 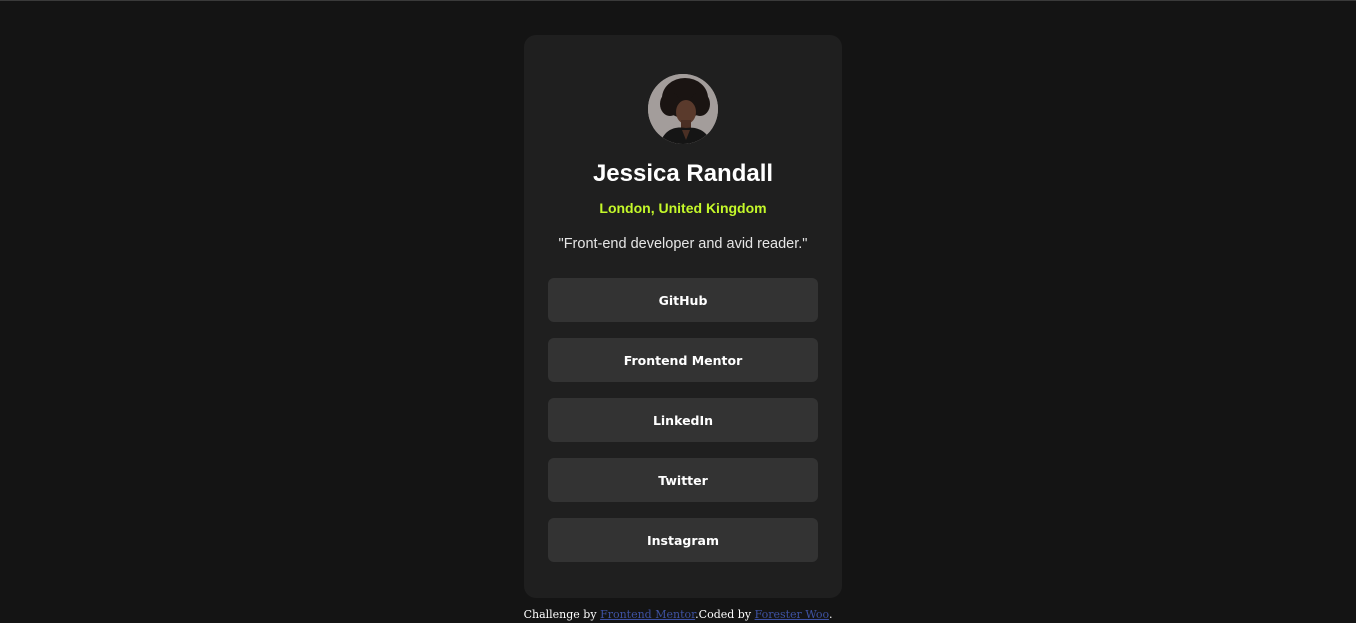 I want to click on footer-suffix: ., so click(x=830, y=614).